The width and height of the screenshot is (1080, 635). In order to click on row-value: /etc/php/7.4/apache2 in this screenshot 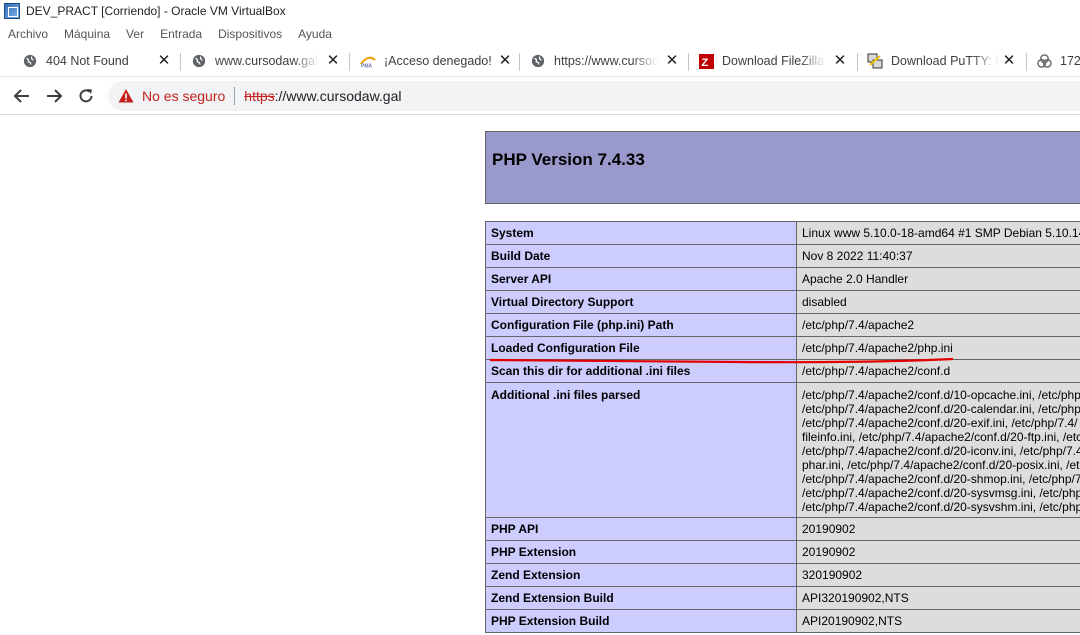, I will do `click(938, 325)`.